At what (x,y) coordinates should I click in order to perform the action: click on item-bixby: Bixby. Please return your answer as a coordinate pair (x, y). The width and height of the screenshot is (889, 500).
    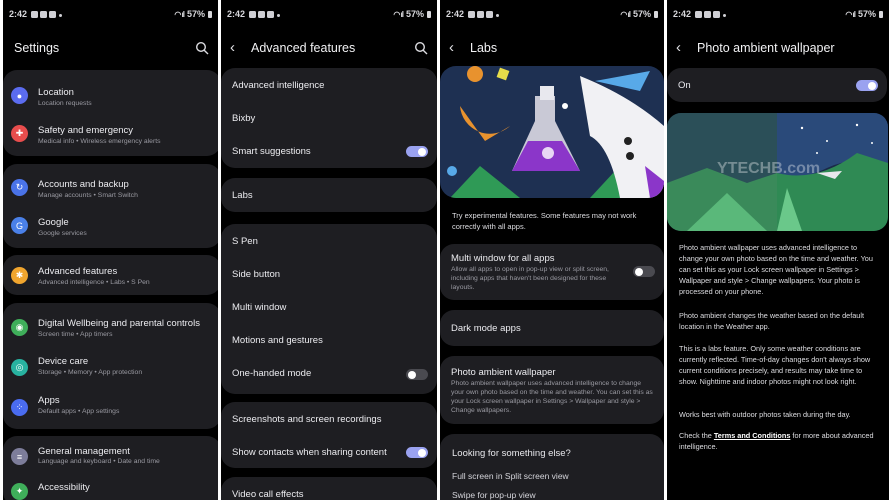
    Looking at the image, I should click on (329, 117).